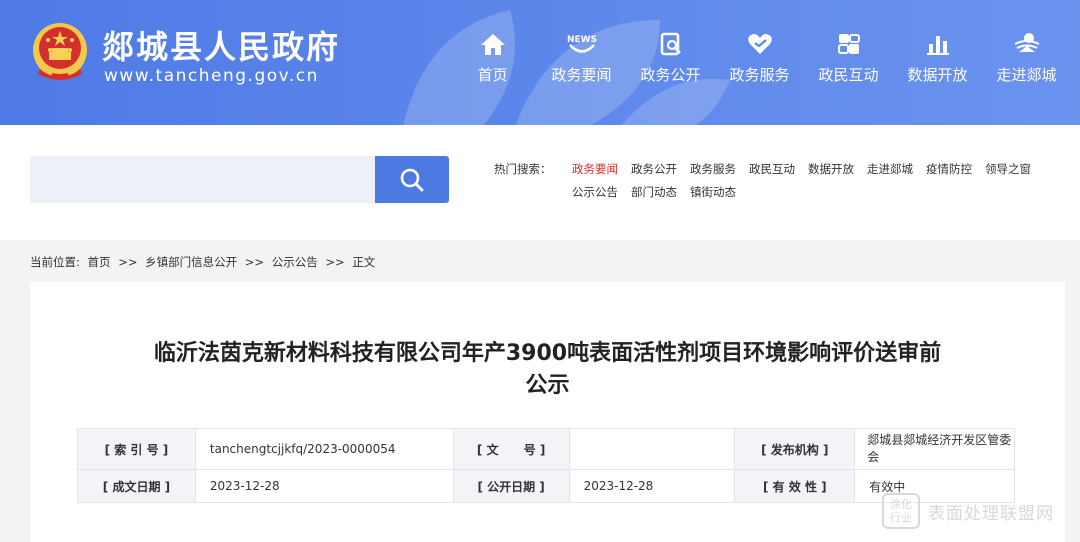 The image size is (1080, 542). I want to click on nav-label: 政务要闻, so click(581, 75).